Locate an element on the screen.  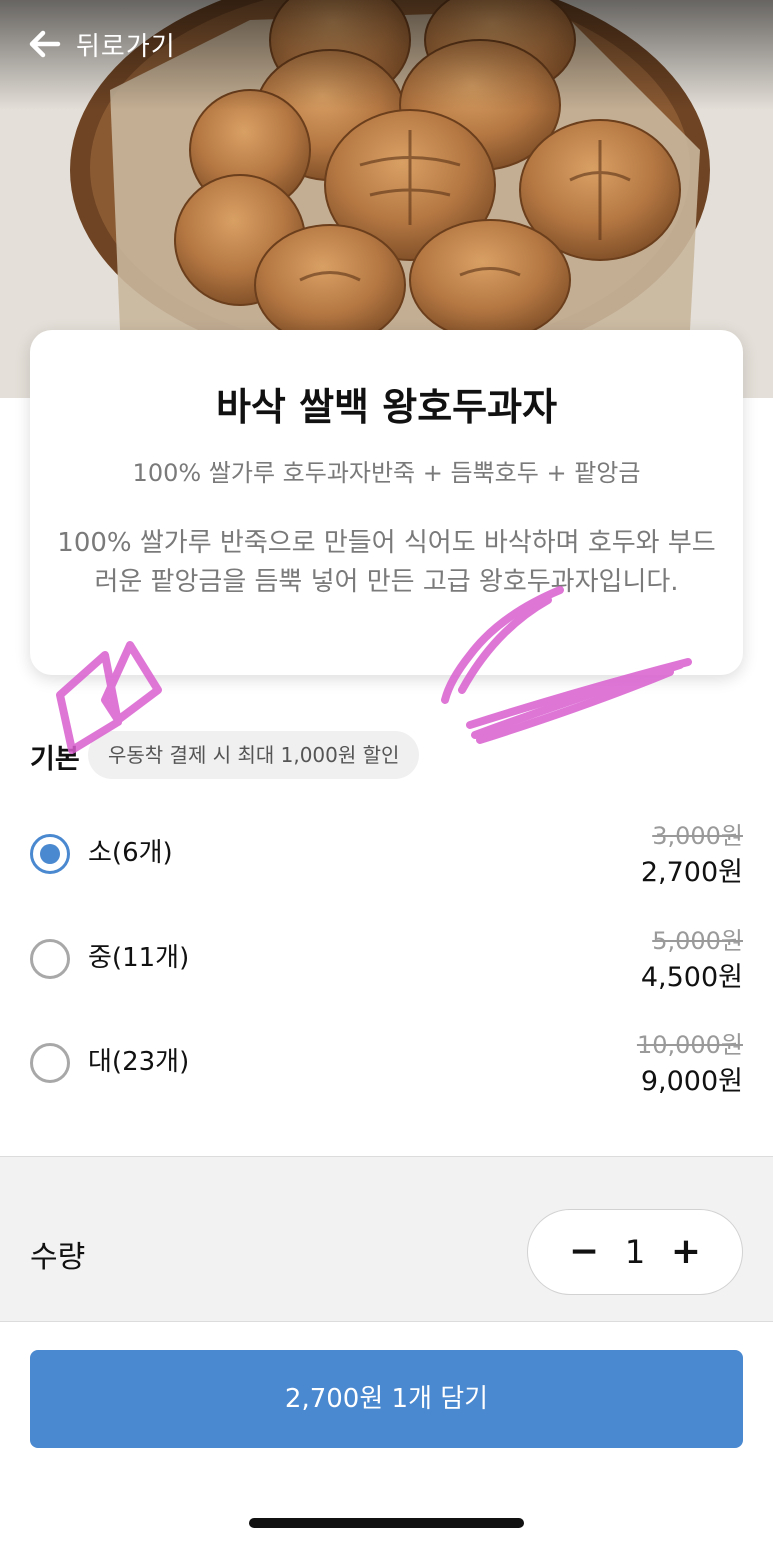
discount-badge: 우동착 결제 시 최대 1,000원 할인 is located at coordinates (254, 755).